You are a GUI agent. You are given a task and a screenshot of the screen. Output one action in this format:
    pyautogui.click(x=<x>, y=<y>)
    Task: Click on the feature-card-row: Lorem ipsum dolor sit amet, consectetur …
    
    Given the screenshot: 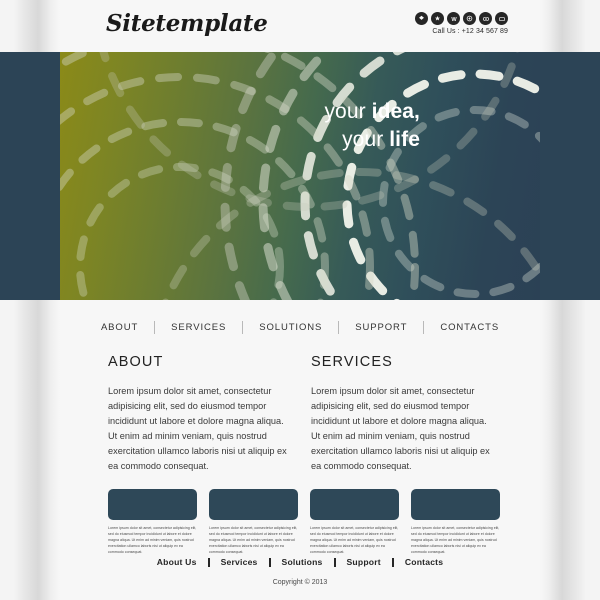 What is the action you would take?
    pyautogui.click(x=300, y=514)
    